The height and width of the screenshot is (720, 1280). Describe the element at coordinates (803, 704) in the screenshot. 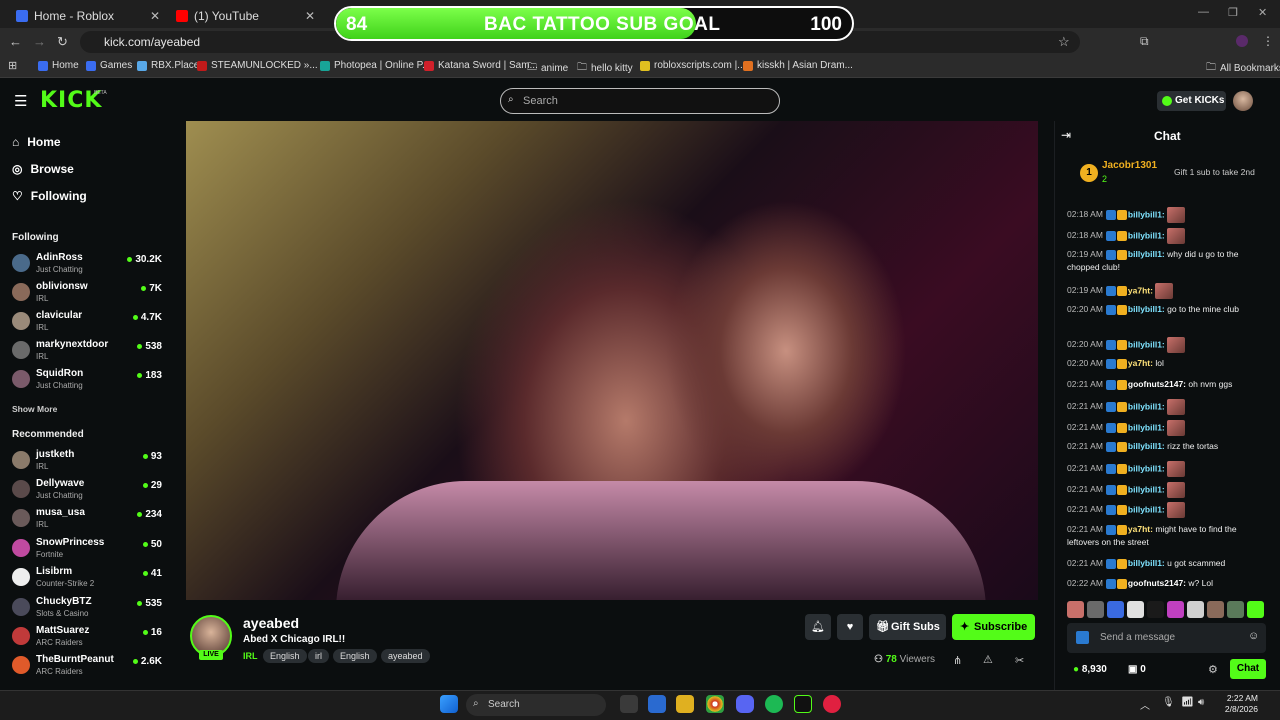

I see `kick-app-icon` at that location.